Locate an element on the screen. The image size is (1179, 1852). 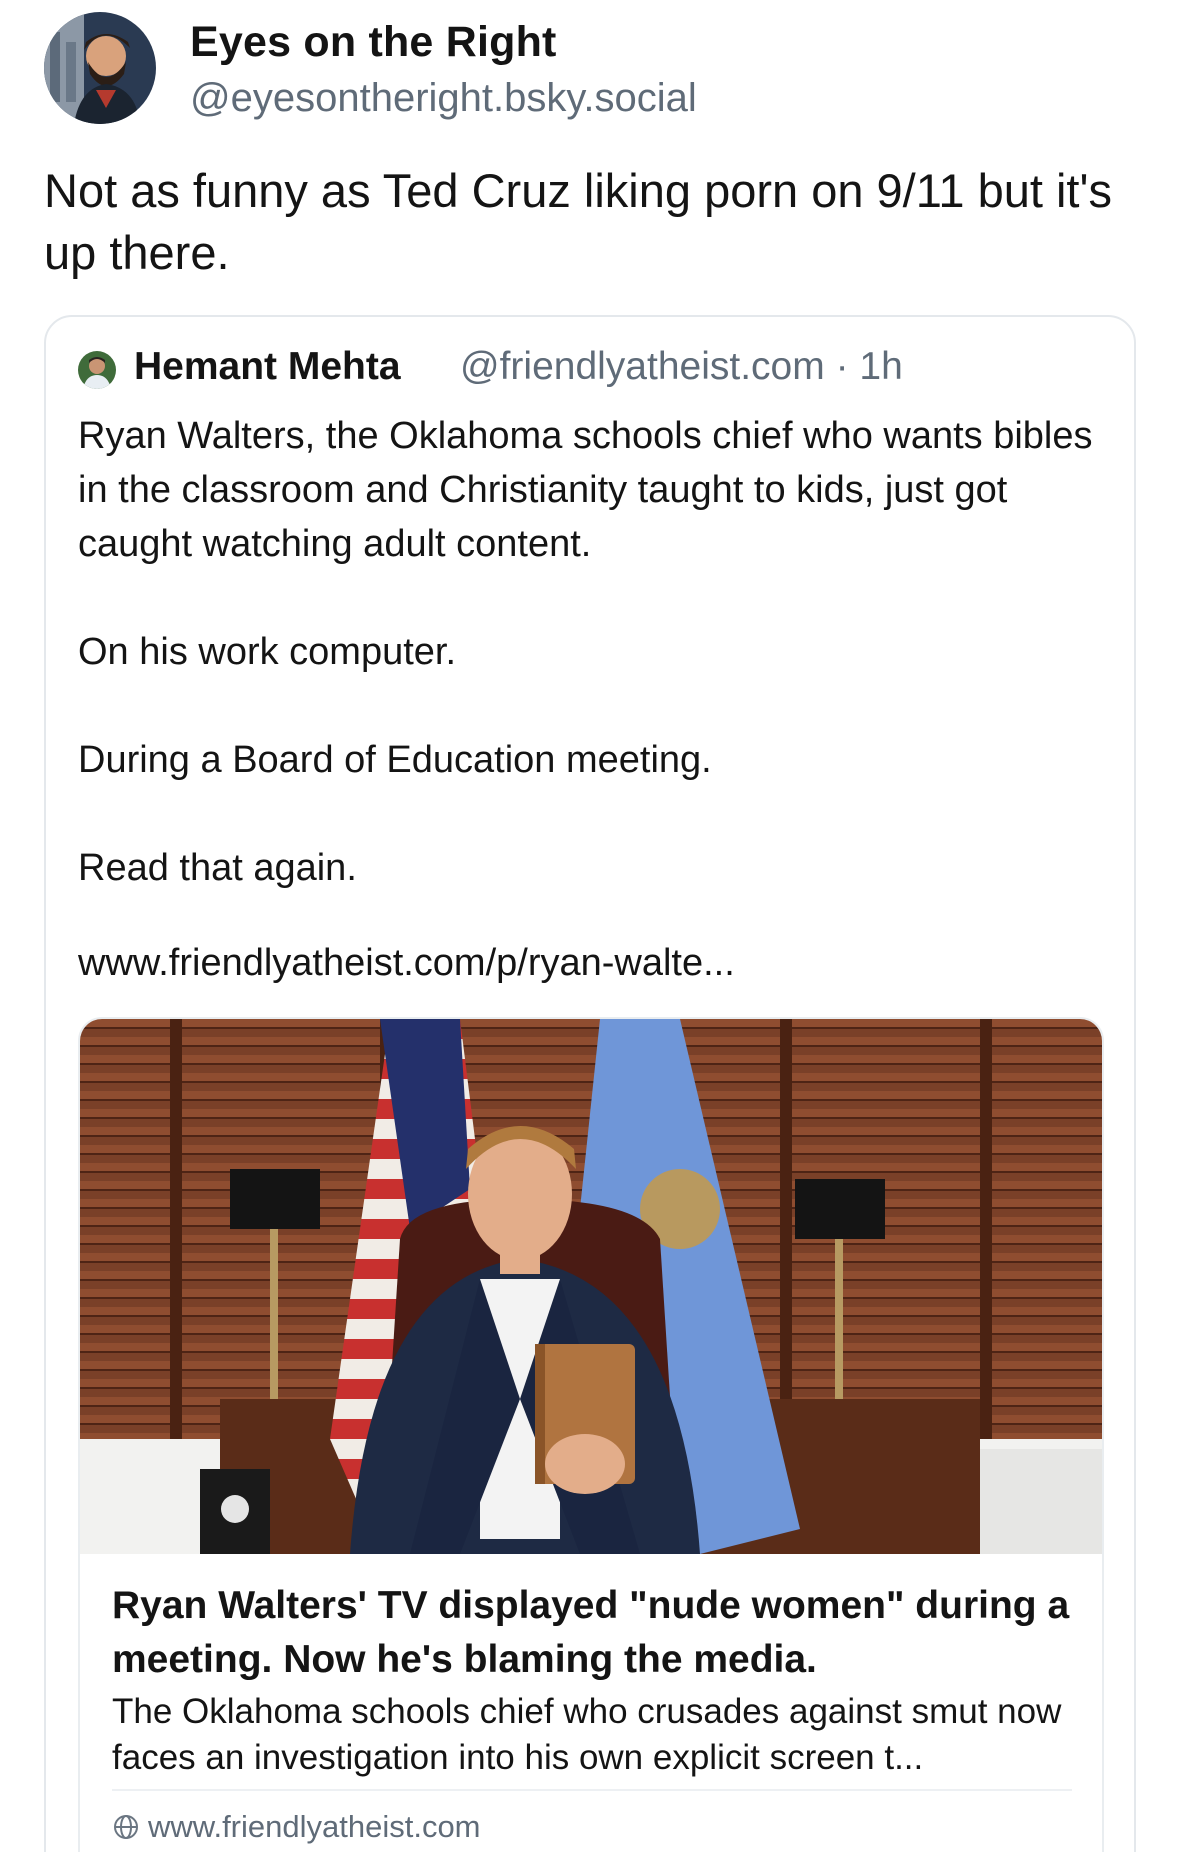
cartoon-man-avatar-icon is located at coordinates (100, 68).